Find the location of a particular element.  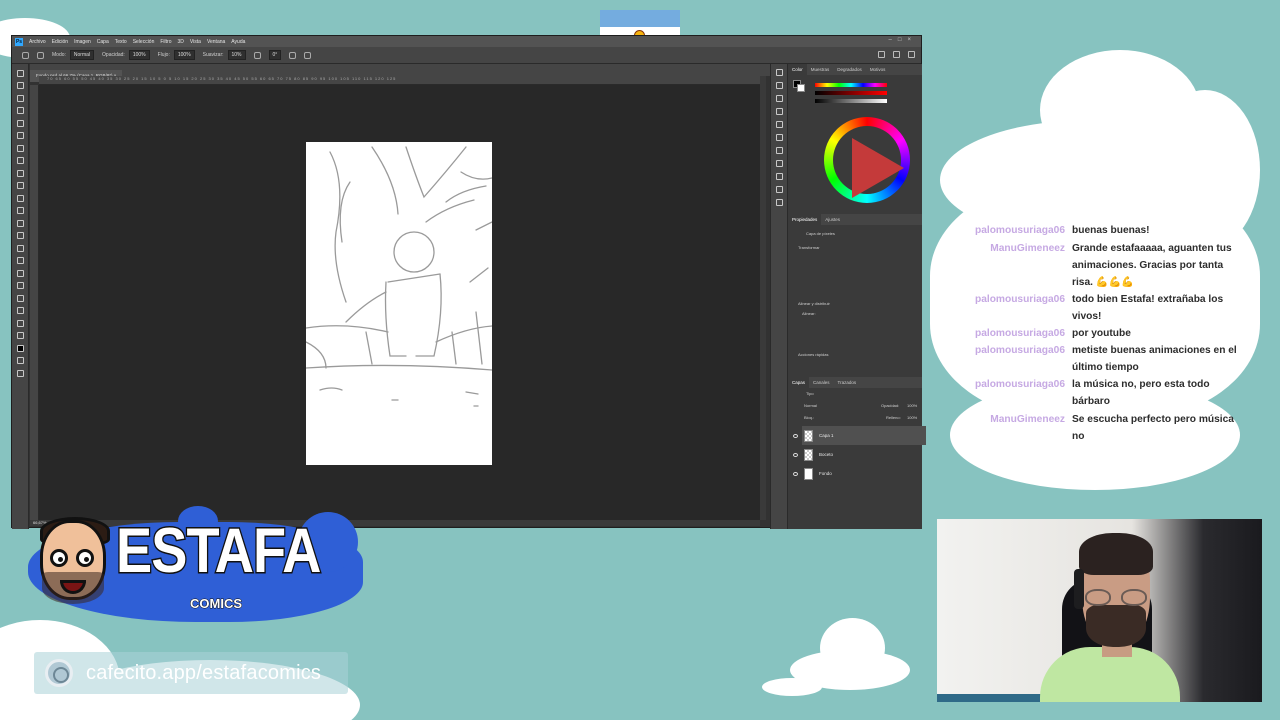

align-section: Alinear y distribuir is located at coordinates (814, 303).